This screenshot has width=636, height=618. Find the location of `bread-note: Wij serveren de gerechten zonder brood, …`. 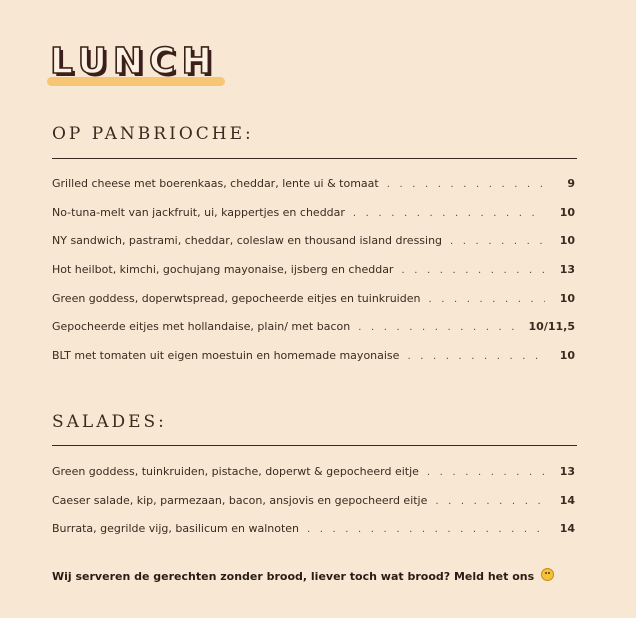

bread-note: Wij serveren de gerechten zonder brood, … is located at coordinates (303, 575).